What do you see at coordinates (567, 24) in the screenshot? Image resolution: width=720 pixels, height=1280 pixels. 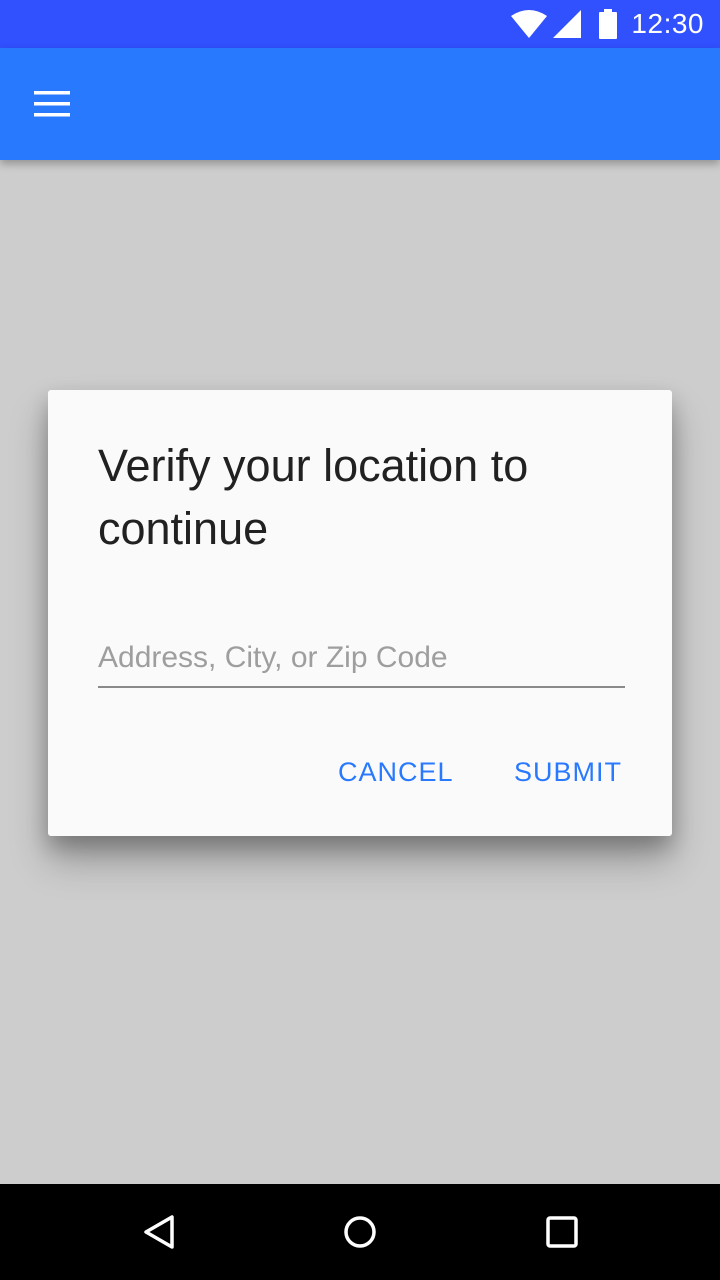 I see `signal-icon` at bounding box center [567, 24].